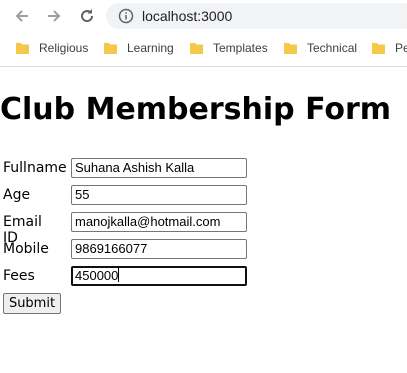 This screenshot has width=407, height=373. I want to click on arrow-right-icon, so click(54, 16).